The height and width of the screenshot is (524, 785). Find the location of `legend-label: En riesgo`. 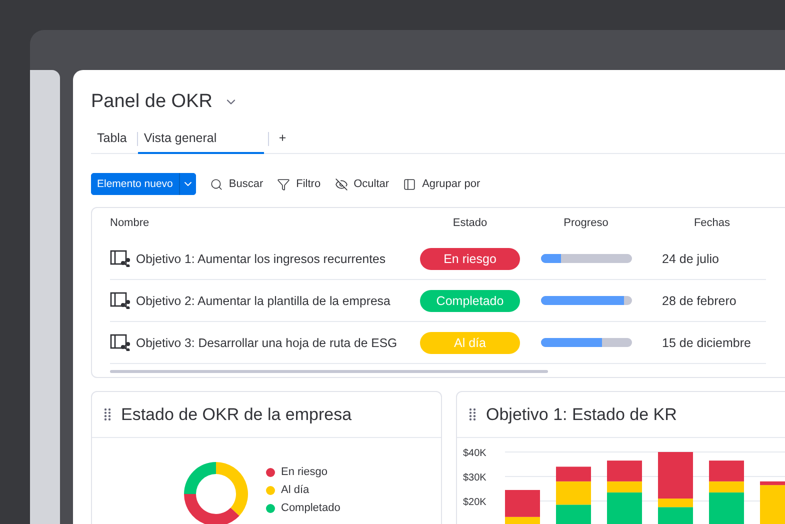

legend-label: En riesgo is located at coordinates (304, 472).